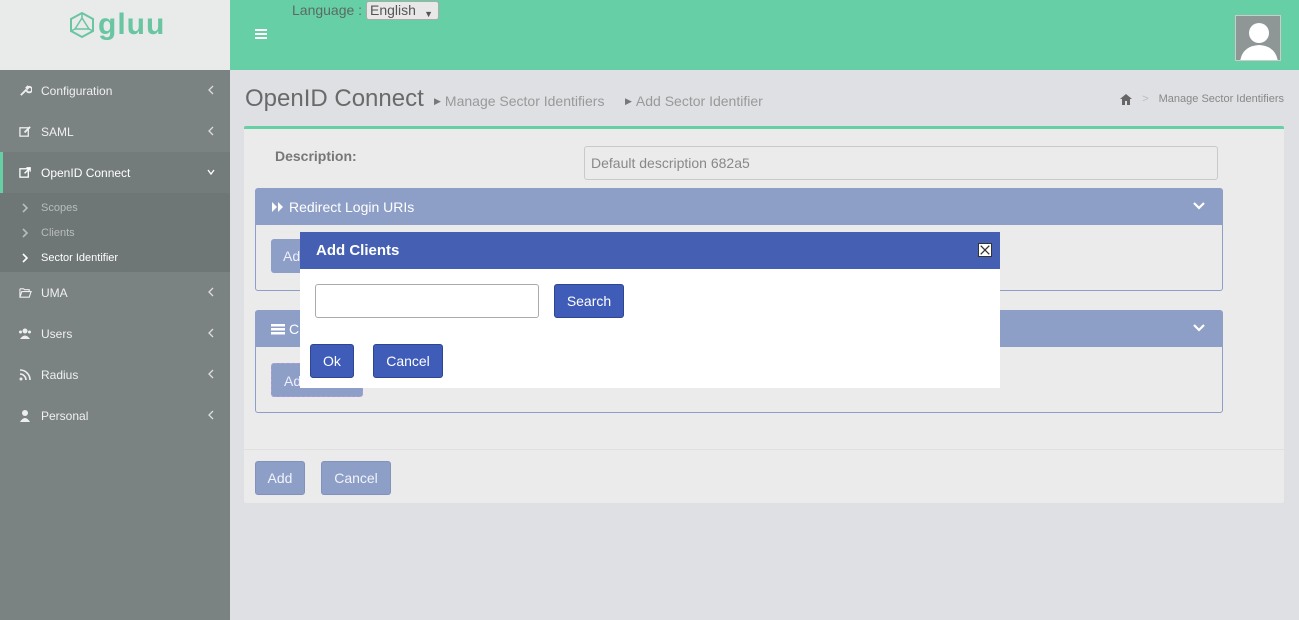 The image size is (1299, 620). I want to click on sidebar-subitem-label: Scopes, so click(59, 207).